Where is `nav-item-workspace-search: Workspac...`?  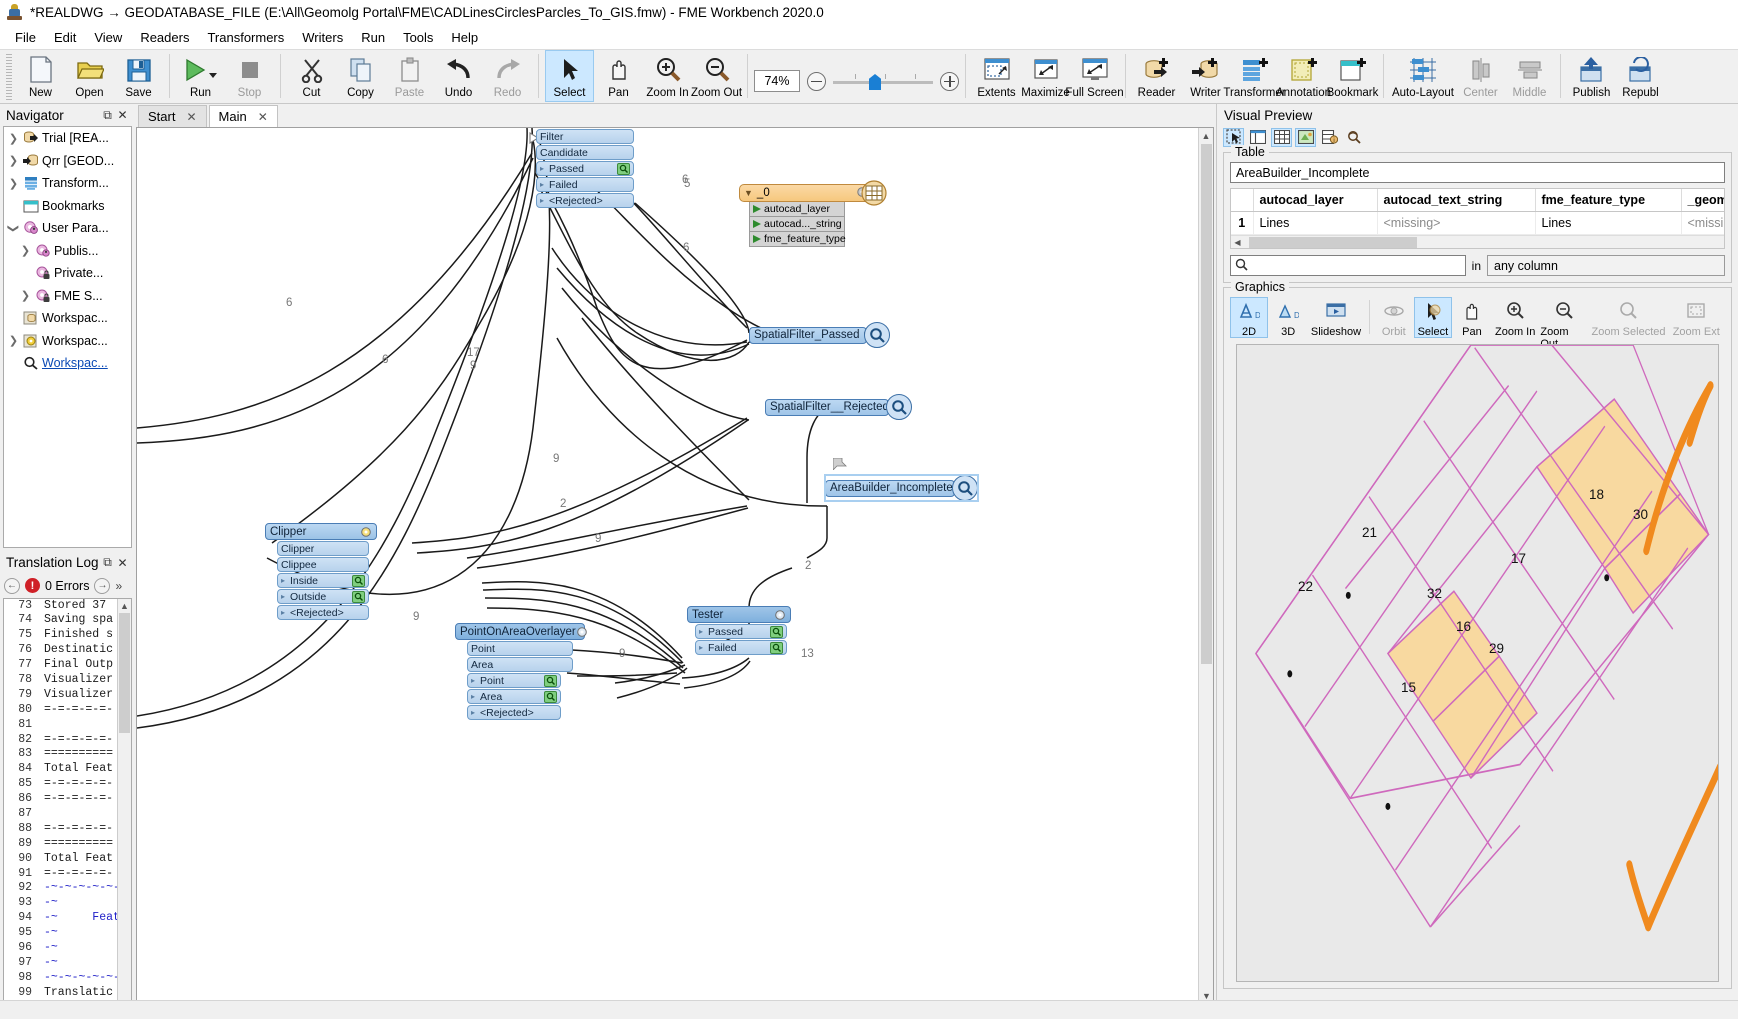 nav-item-workspace-search: Workspac... is located at coordinates (67, 363).